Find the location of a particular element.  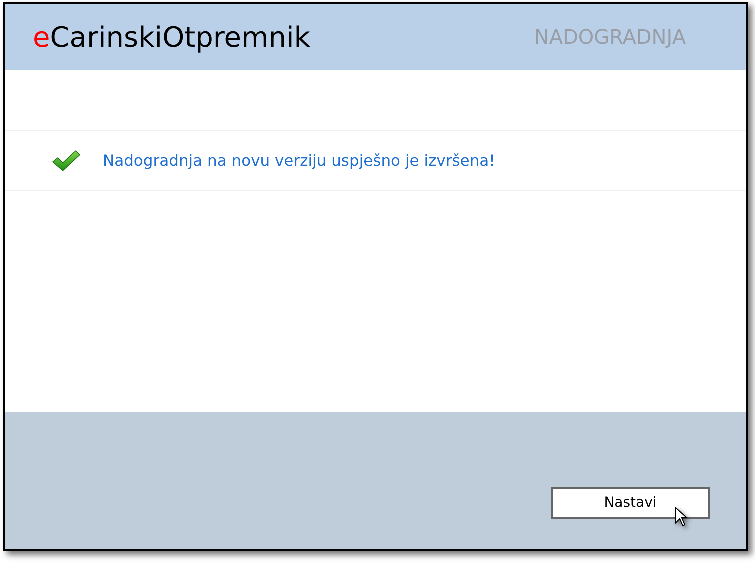

cursor-icon is located at coordinates (682, 517).